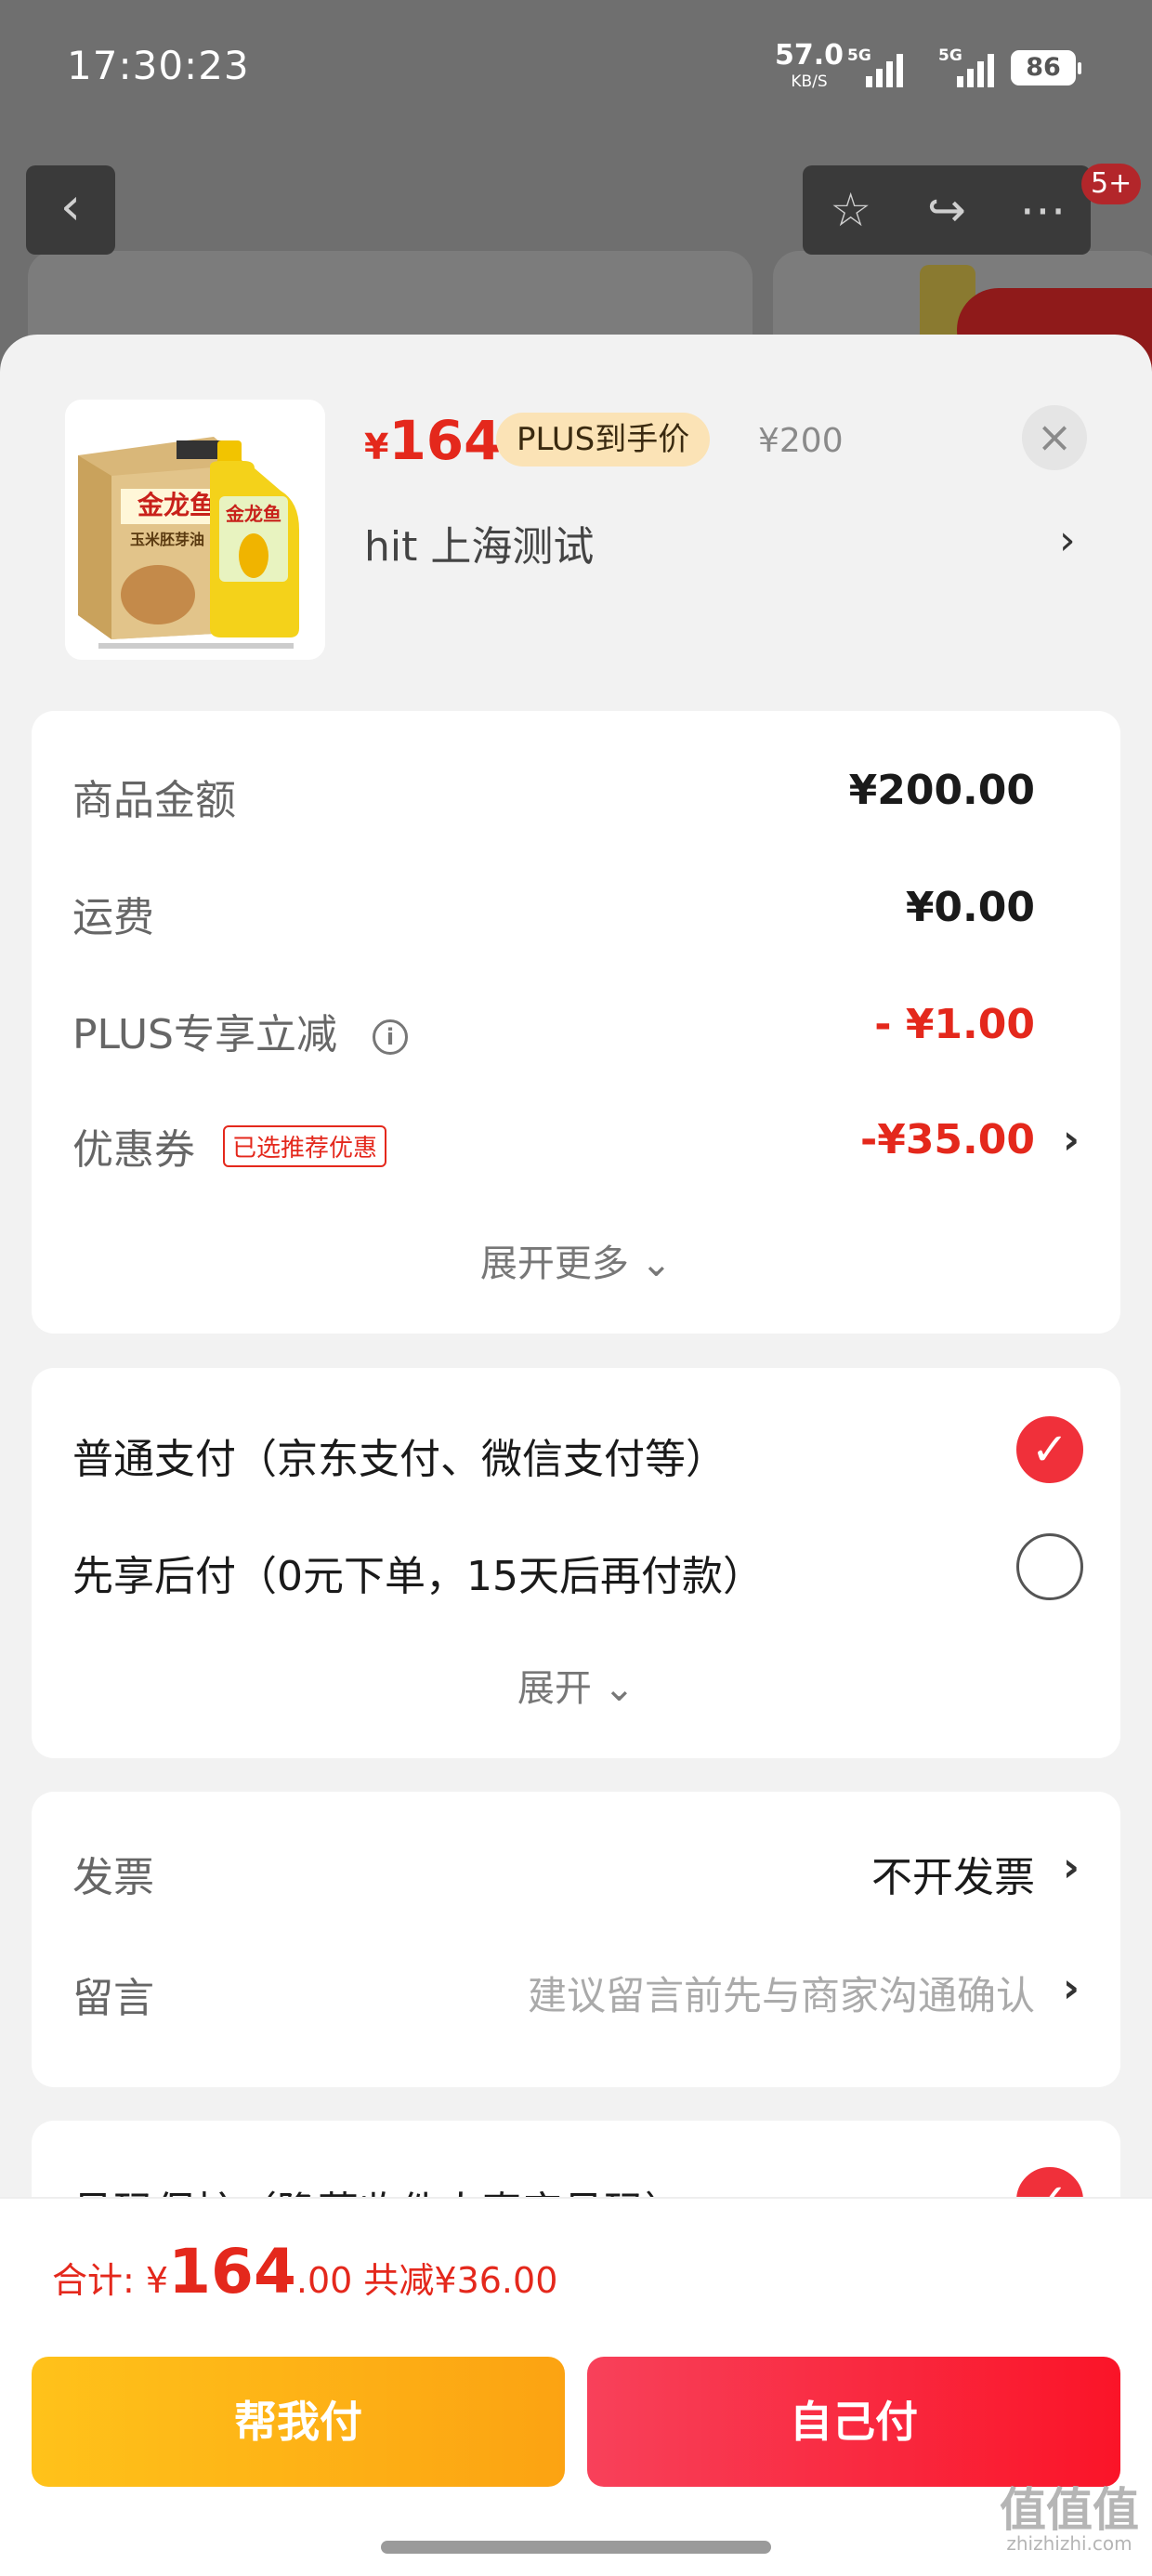 This screenshot has height=2576, width=1152. I want to click on payment-option-paylater: 先享后付（0元下单，15天后再付款）, so click(577, 1567).